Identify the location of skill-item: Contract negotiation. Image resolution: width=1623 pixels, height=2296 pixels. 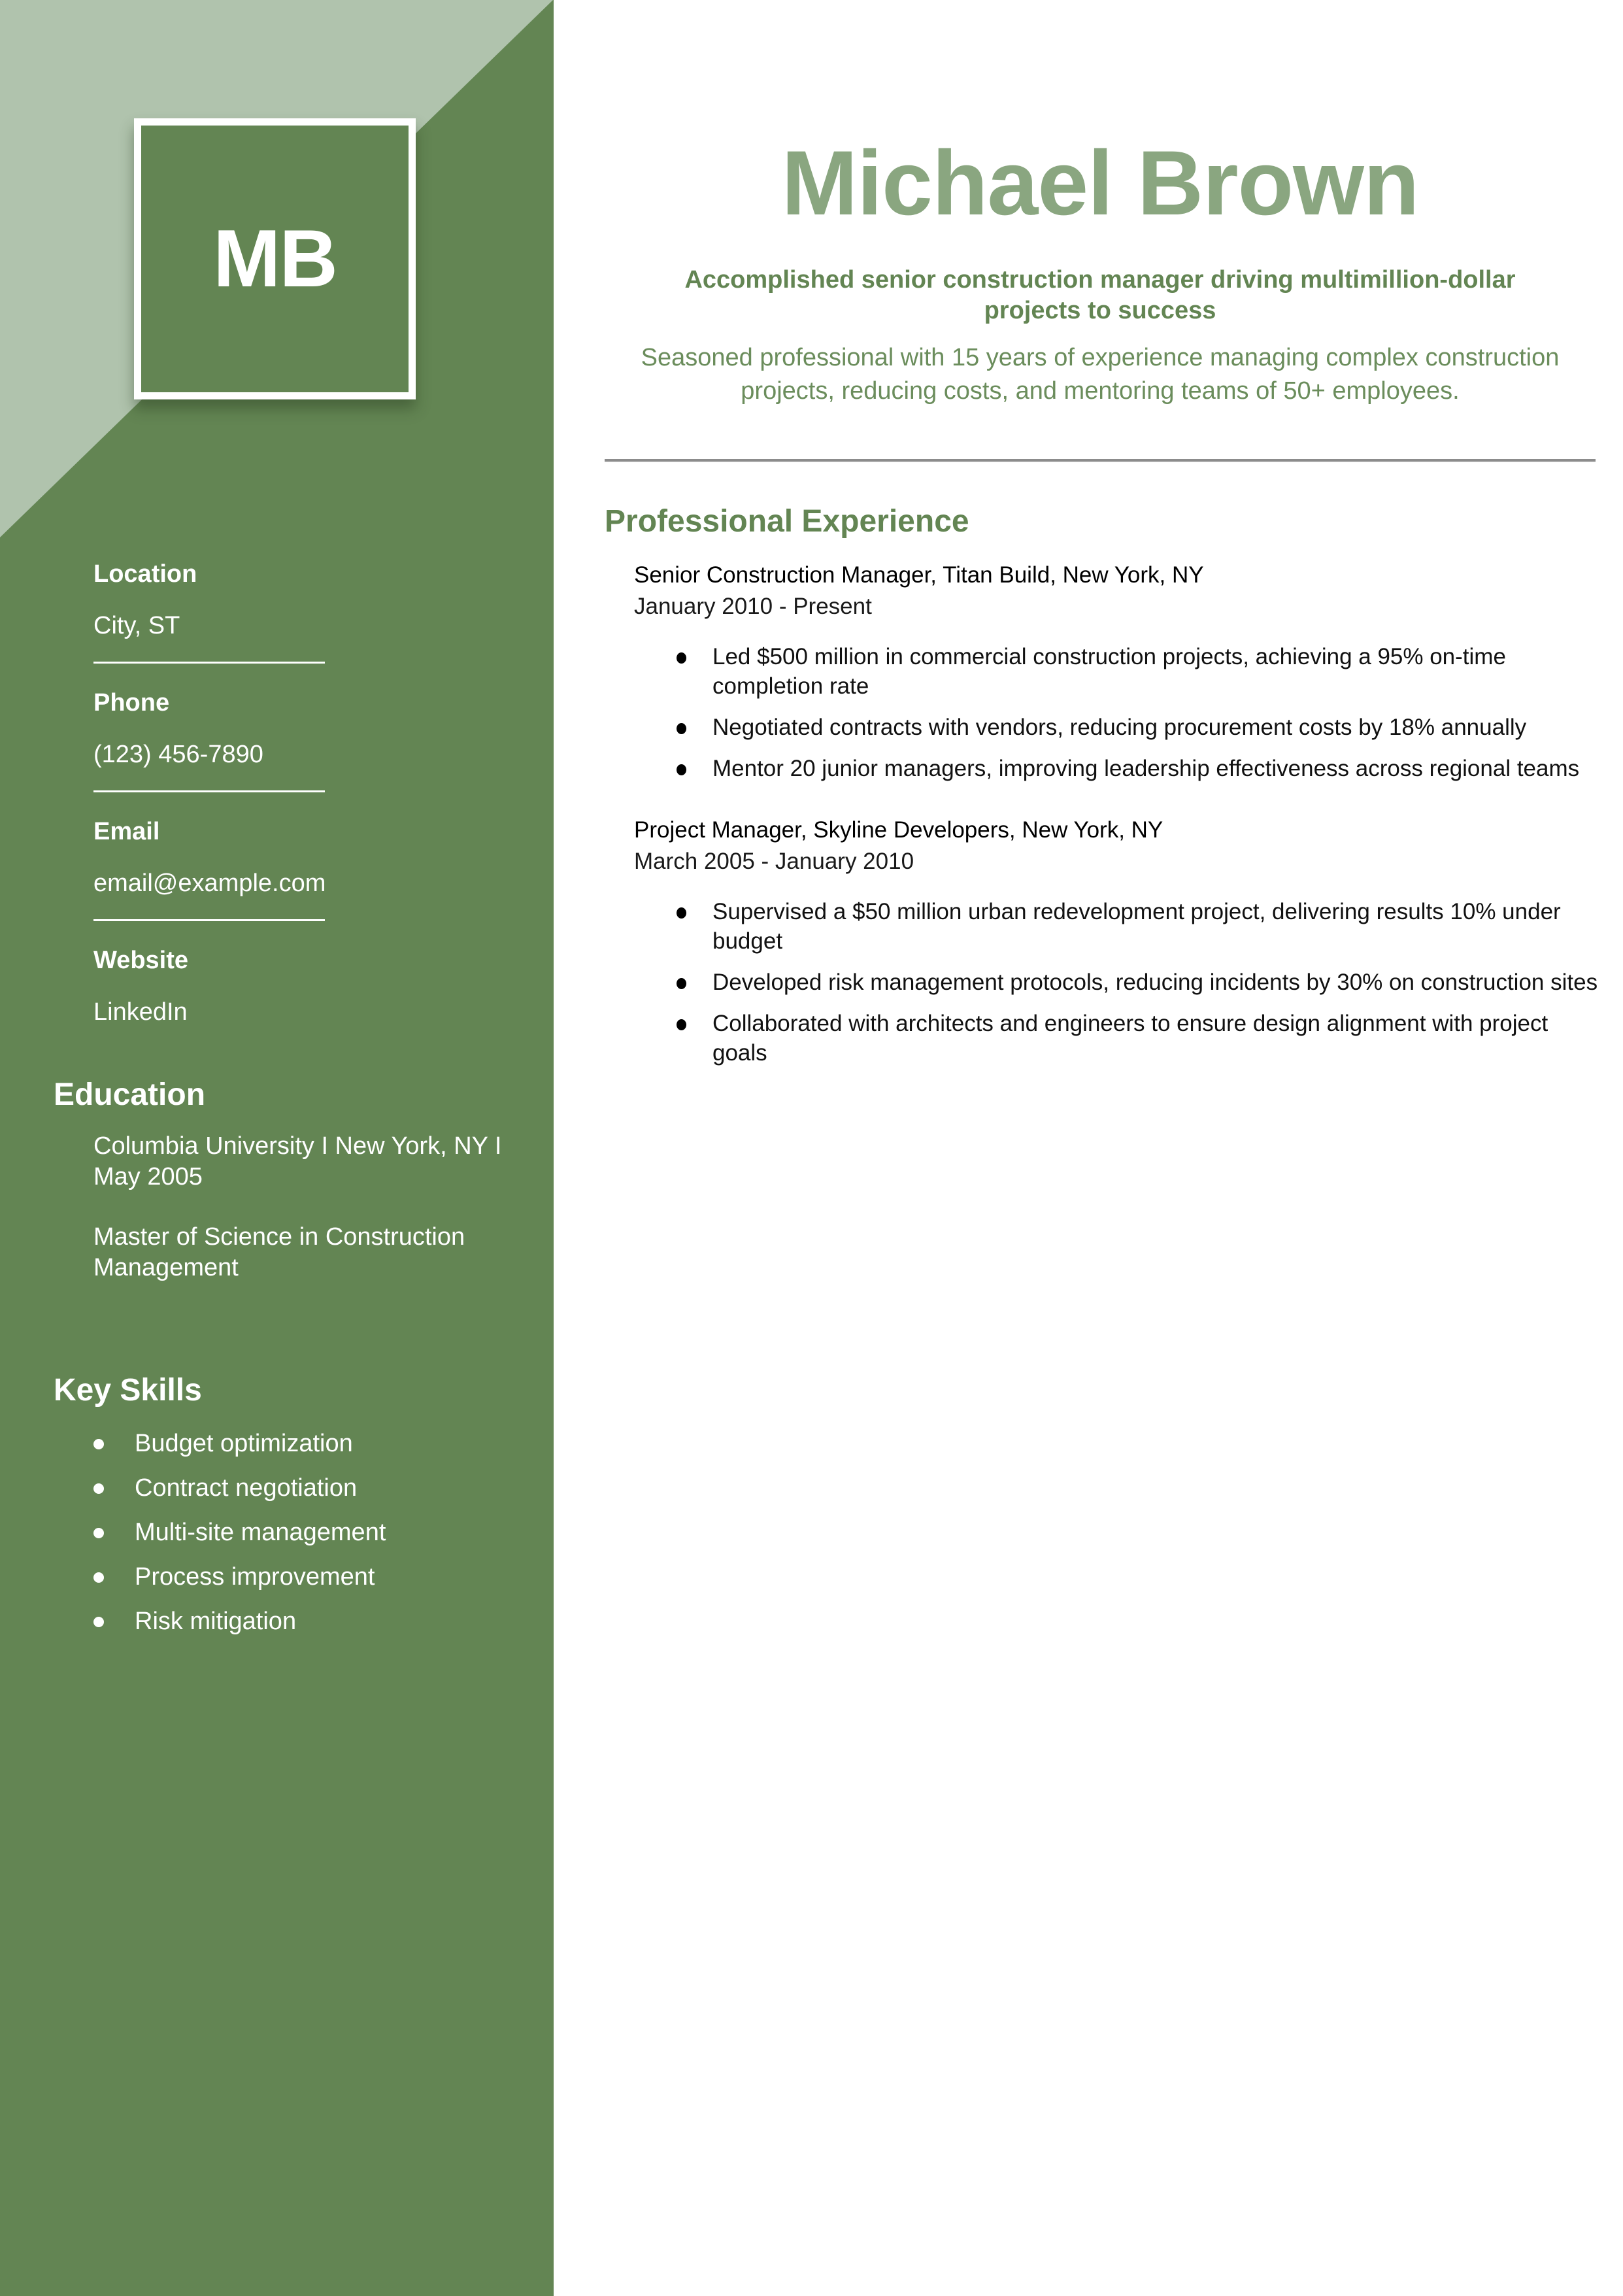
(239, 1492).